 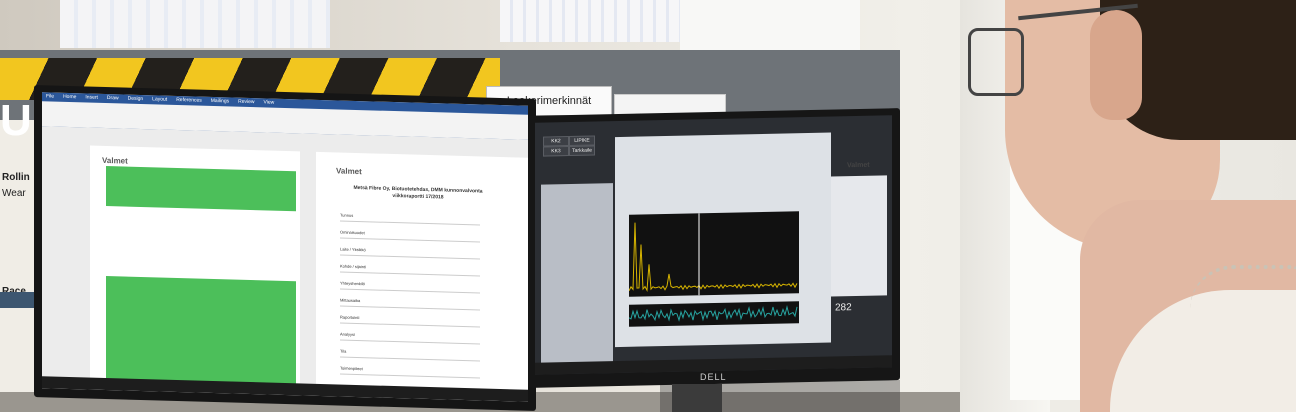 What do you see at coordinates (713, 377) in the screenshot?
I see `monitor-brand: DELL` at bounding box center [713, 377].